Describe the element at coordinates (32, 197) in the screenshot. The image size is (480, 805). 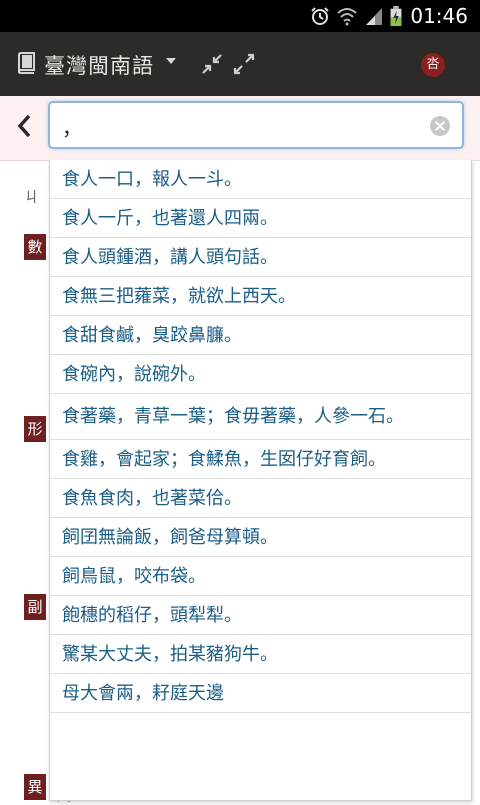
I see `background-snippet: ㄐ` at that location.